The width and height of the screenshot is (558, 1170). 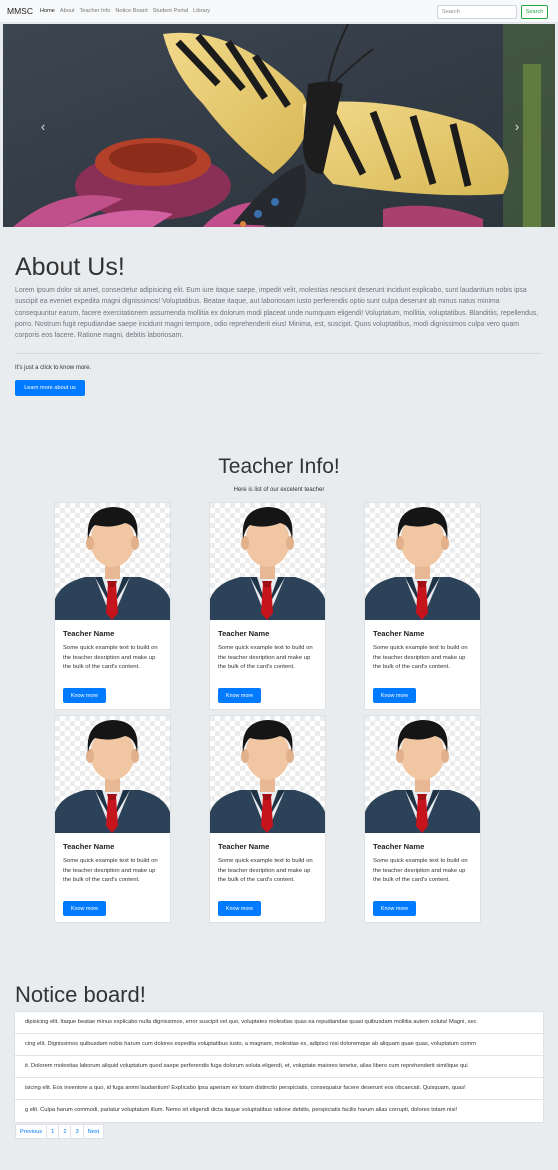 I want to click on pagination-next: Next, so click(x=93, y=1131).